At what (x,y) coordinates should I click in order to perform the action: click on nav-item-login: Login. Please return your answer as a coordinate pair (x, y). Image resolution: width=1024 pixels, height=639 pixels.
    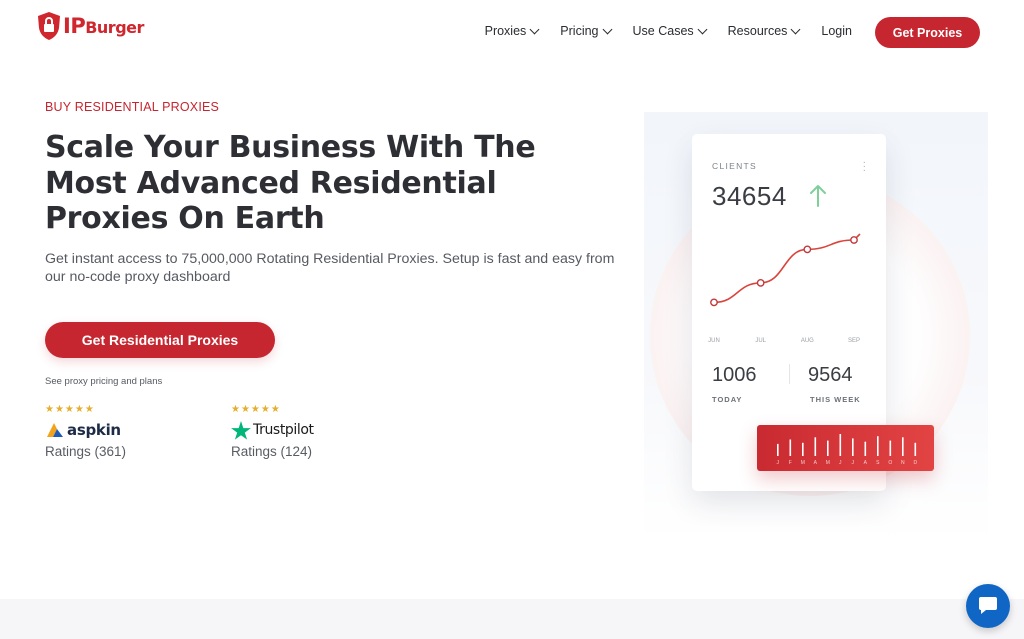
    Looking at the image, I should click on (836, 31).